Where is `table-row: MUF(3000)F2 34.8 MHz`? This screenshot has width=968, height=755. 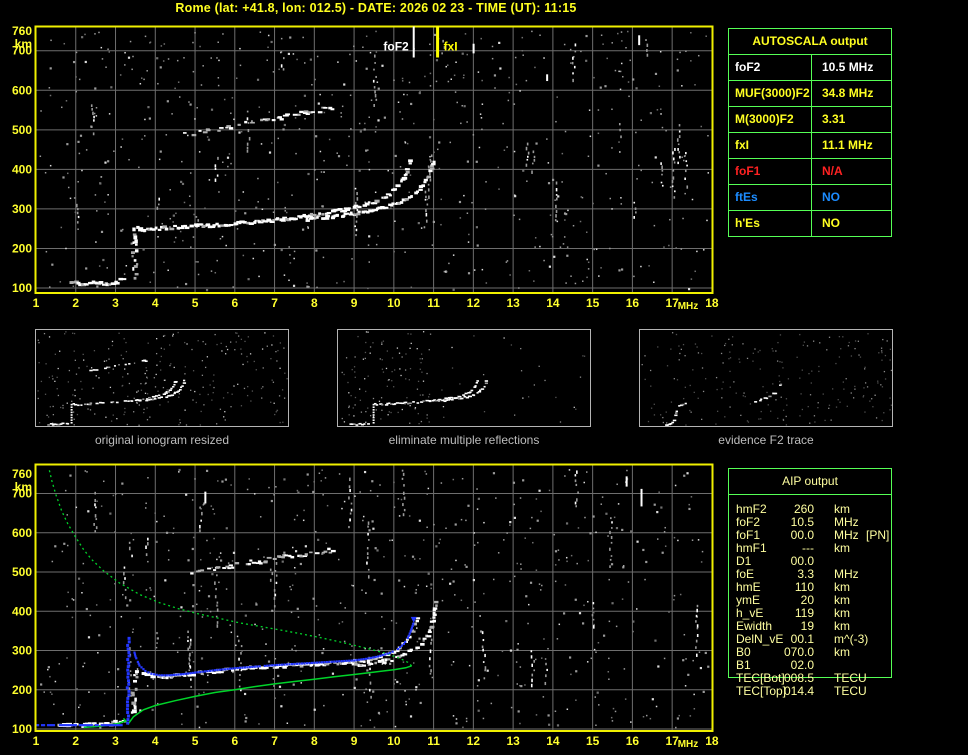 table-row: MUF(3000)F2 34.8 MHz is located at coordinates (810, 94).